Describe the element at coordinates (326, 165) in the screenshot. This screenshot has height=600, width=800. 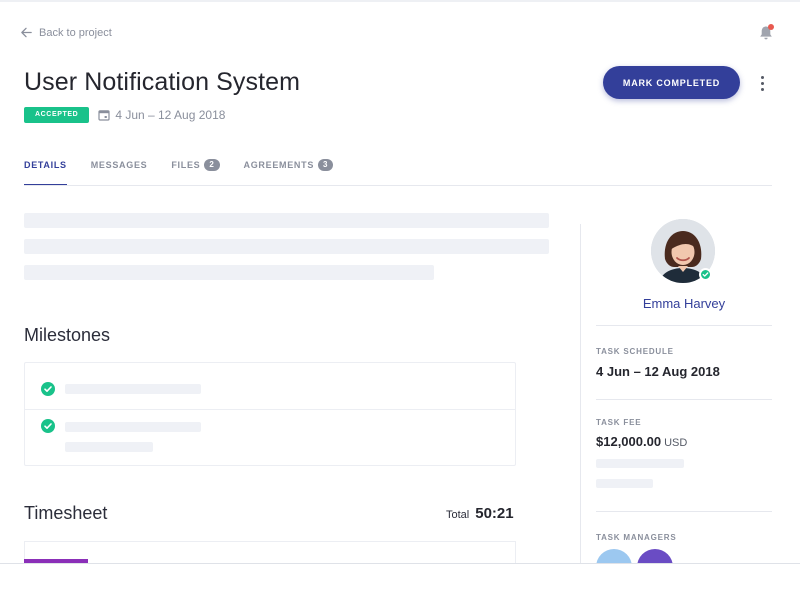
I see `agreements-count-badge: 3` at that location.